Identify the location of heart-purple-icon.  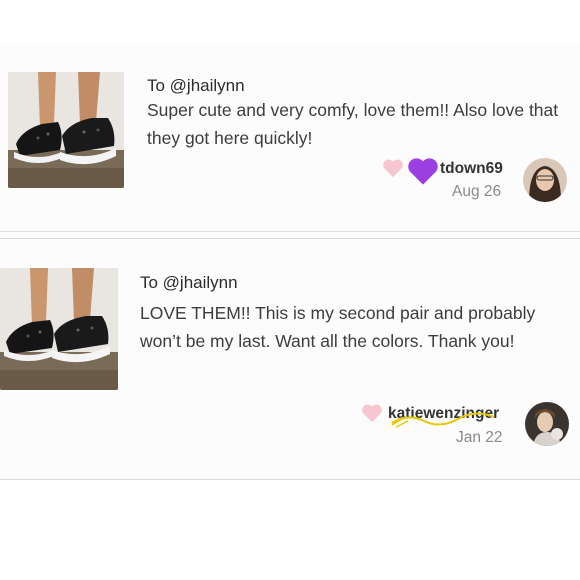
(423, 171).